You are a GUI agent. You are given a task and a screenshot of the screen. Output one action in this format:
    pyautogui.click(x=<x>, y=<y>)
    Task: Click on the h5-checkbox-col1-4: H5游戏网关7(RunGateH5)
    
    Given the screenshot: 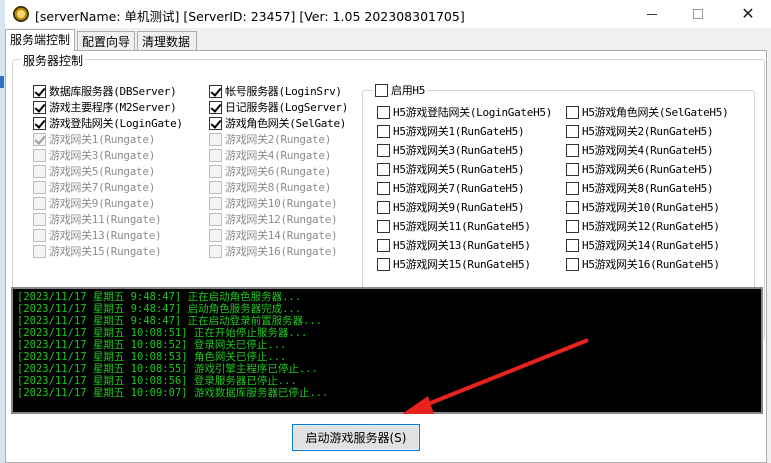 What is the action you would take?
    pyautogui.click(x=451, y=188)
    